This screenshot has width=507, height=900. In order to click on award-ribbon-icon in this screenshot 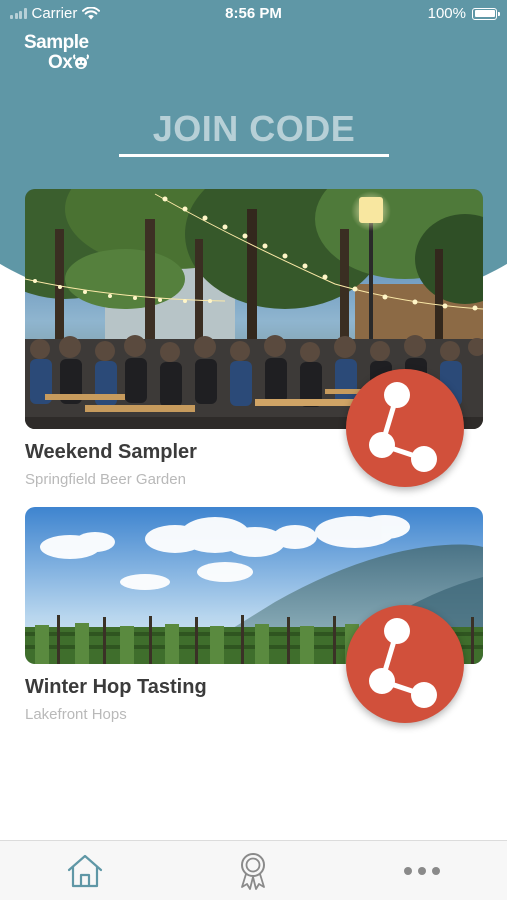, I will do `click(253, 871)`.